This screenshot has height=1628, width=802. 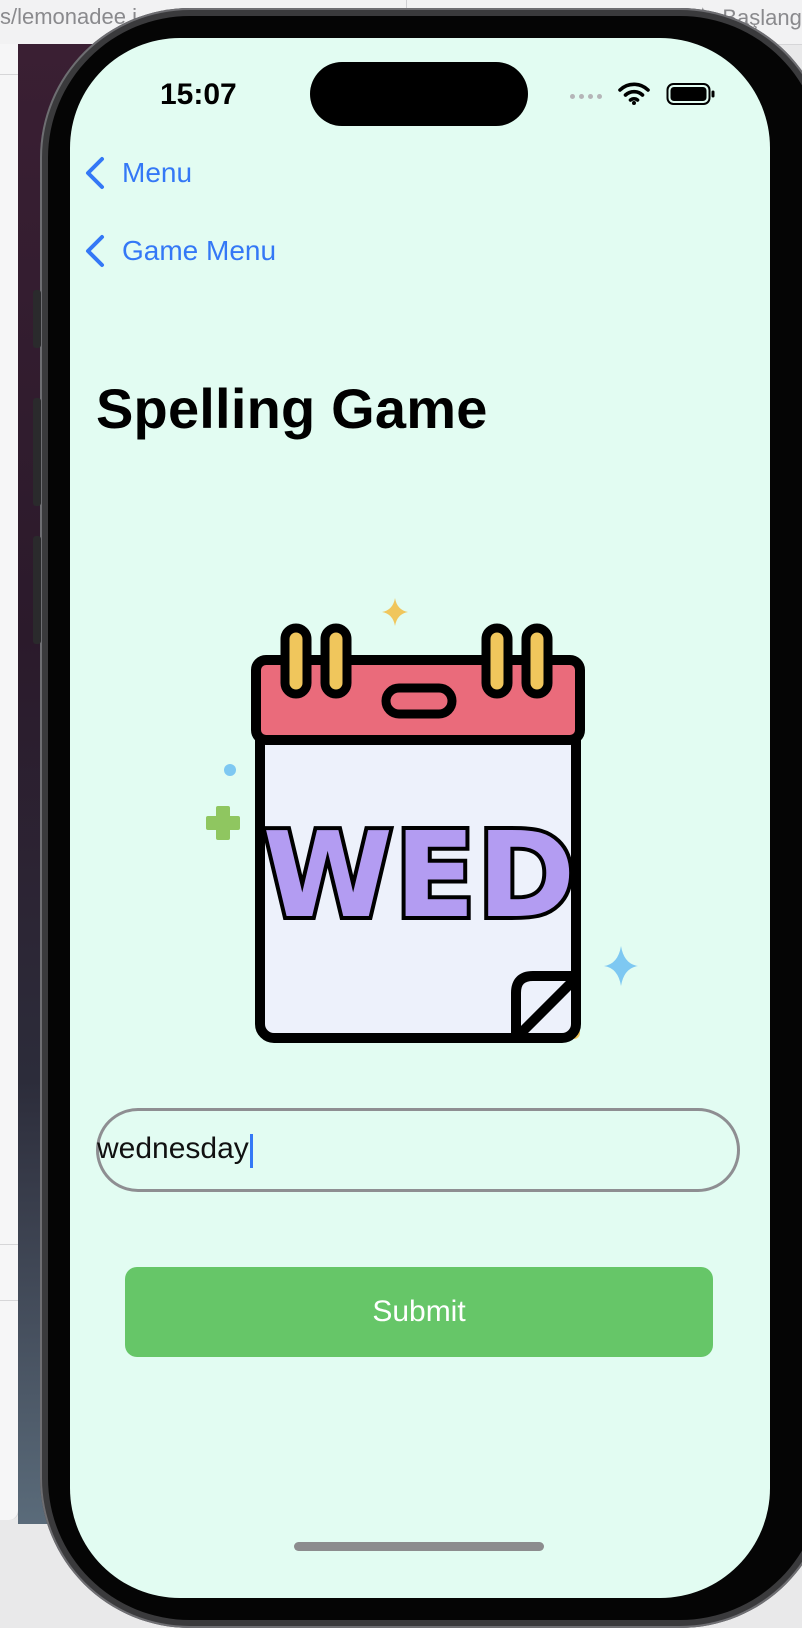 What do you see at coordinates (175, 1150) in the screenshot?
I see `answer-input-value: wednesday` at bounding box center [175, 1150].